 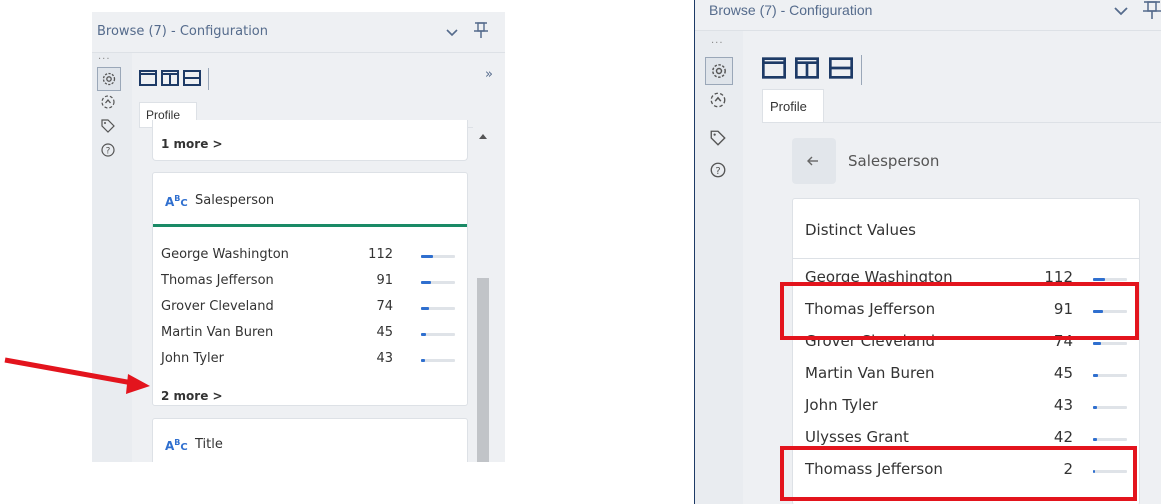 I want to click on collapse-glyph: », so click(x=489, y=74).